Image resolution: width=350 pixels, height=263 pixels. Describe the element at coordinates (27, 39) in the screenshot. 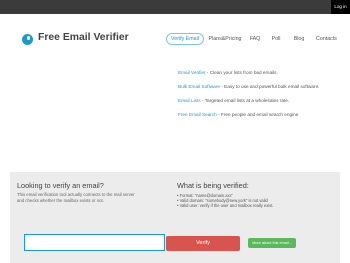

I see `logo-icon` at that location.